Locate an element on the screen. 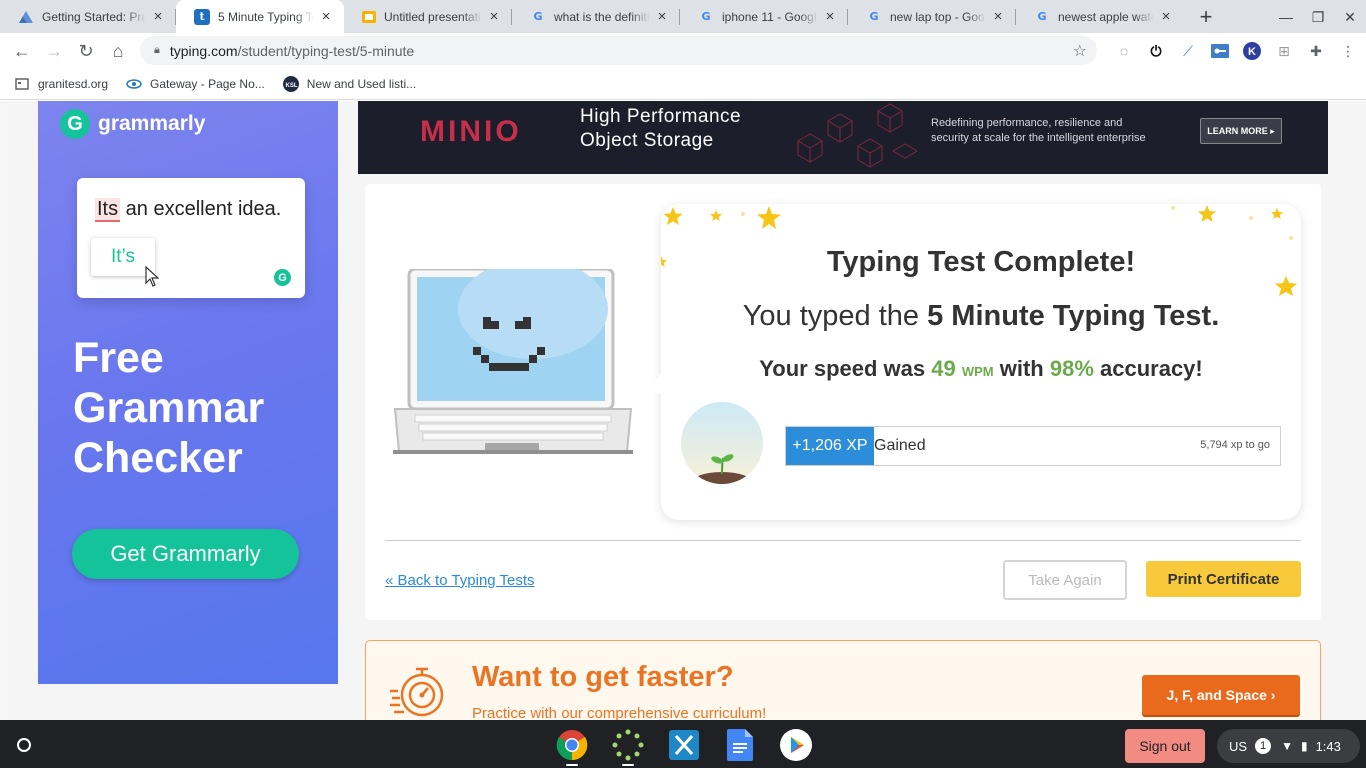 This screenshot has width=1366, height=768. new-tab-button: + is located at coordinates (1206, 16).